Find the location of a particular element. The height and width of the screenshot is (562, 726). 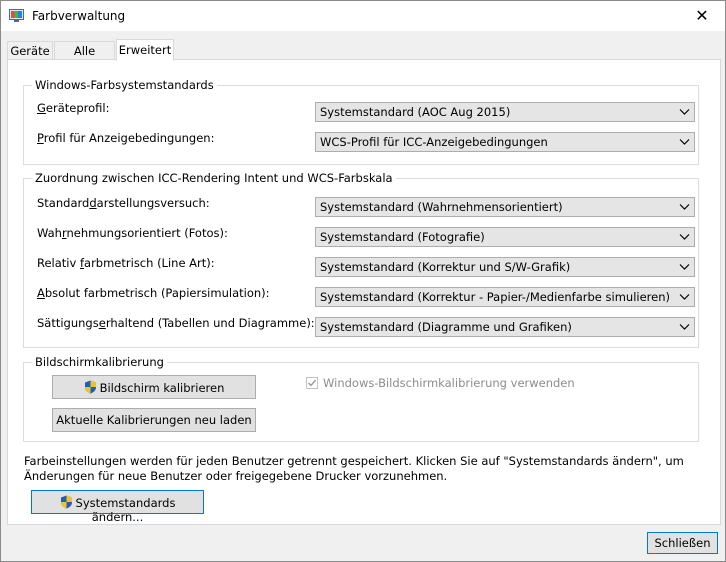

tab-advanced: Erweitert is located at coordinates (145, 50).